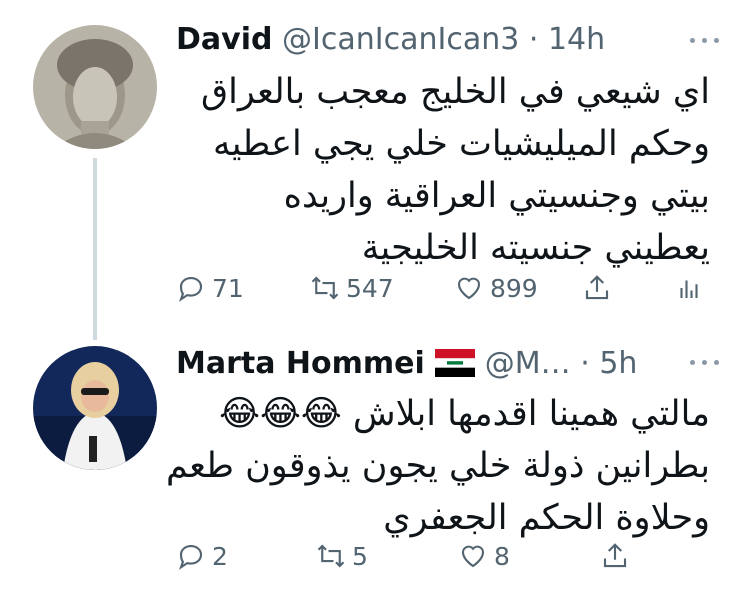 This screenshot has width=750, height=610. I want to click on reply-button: 2, so click(202, 556).